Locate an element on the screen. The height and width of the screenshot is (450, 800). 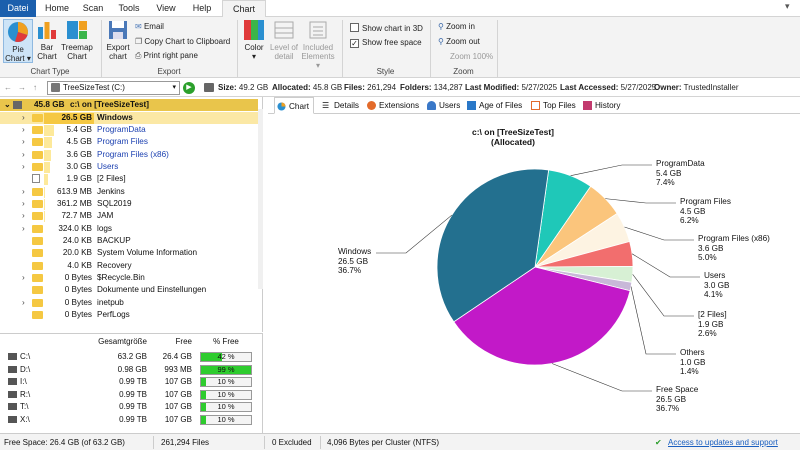
collapse-icon: ⌄ is located at coordinates (7, 105).